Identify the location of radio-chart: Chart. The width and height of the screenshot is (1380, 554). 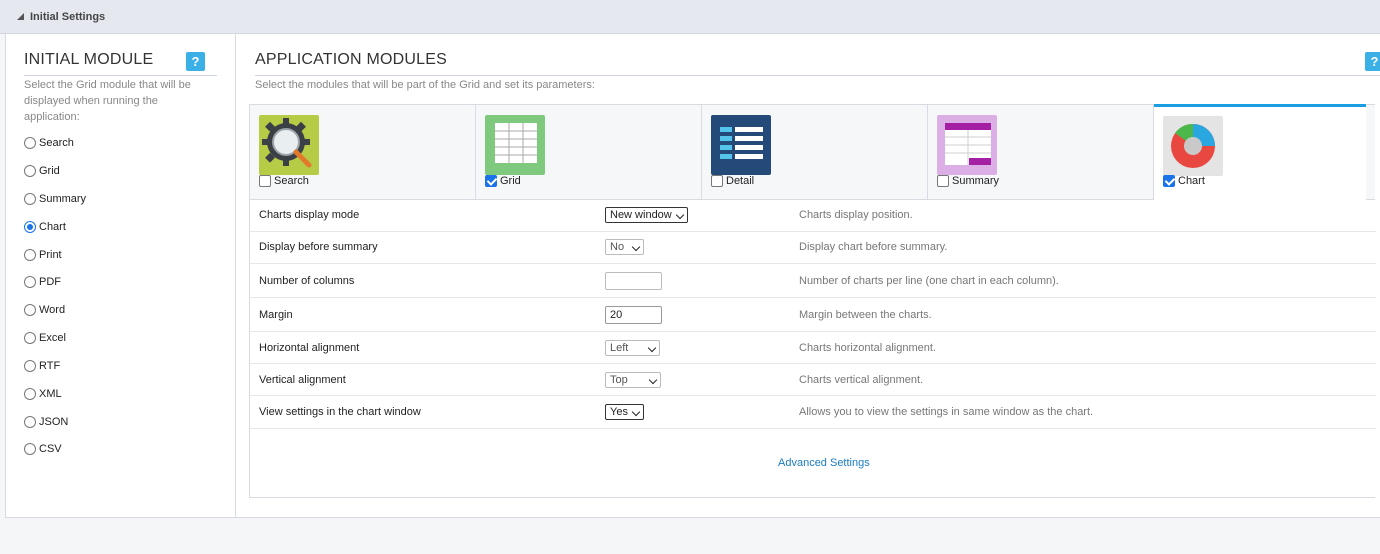
(45, 227).